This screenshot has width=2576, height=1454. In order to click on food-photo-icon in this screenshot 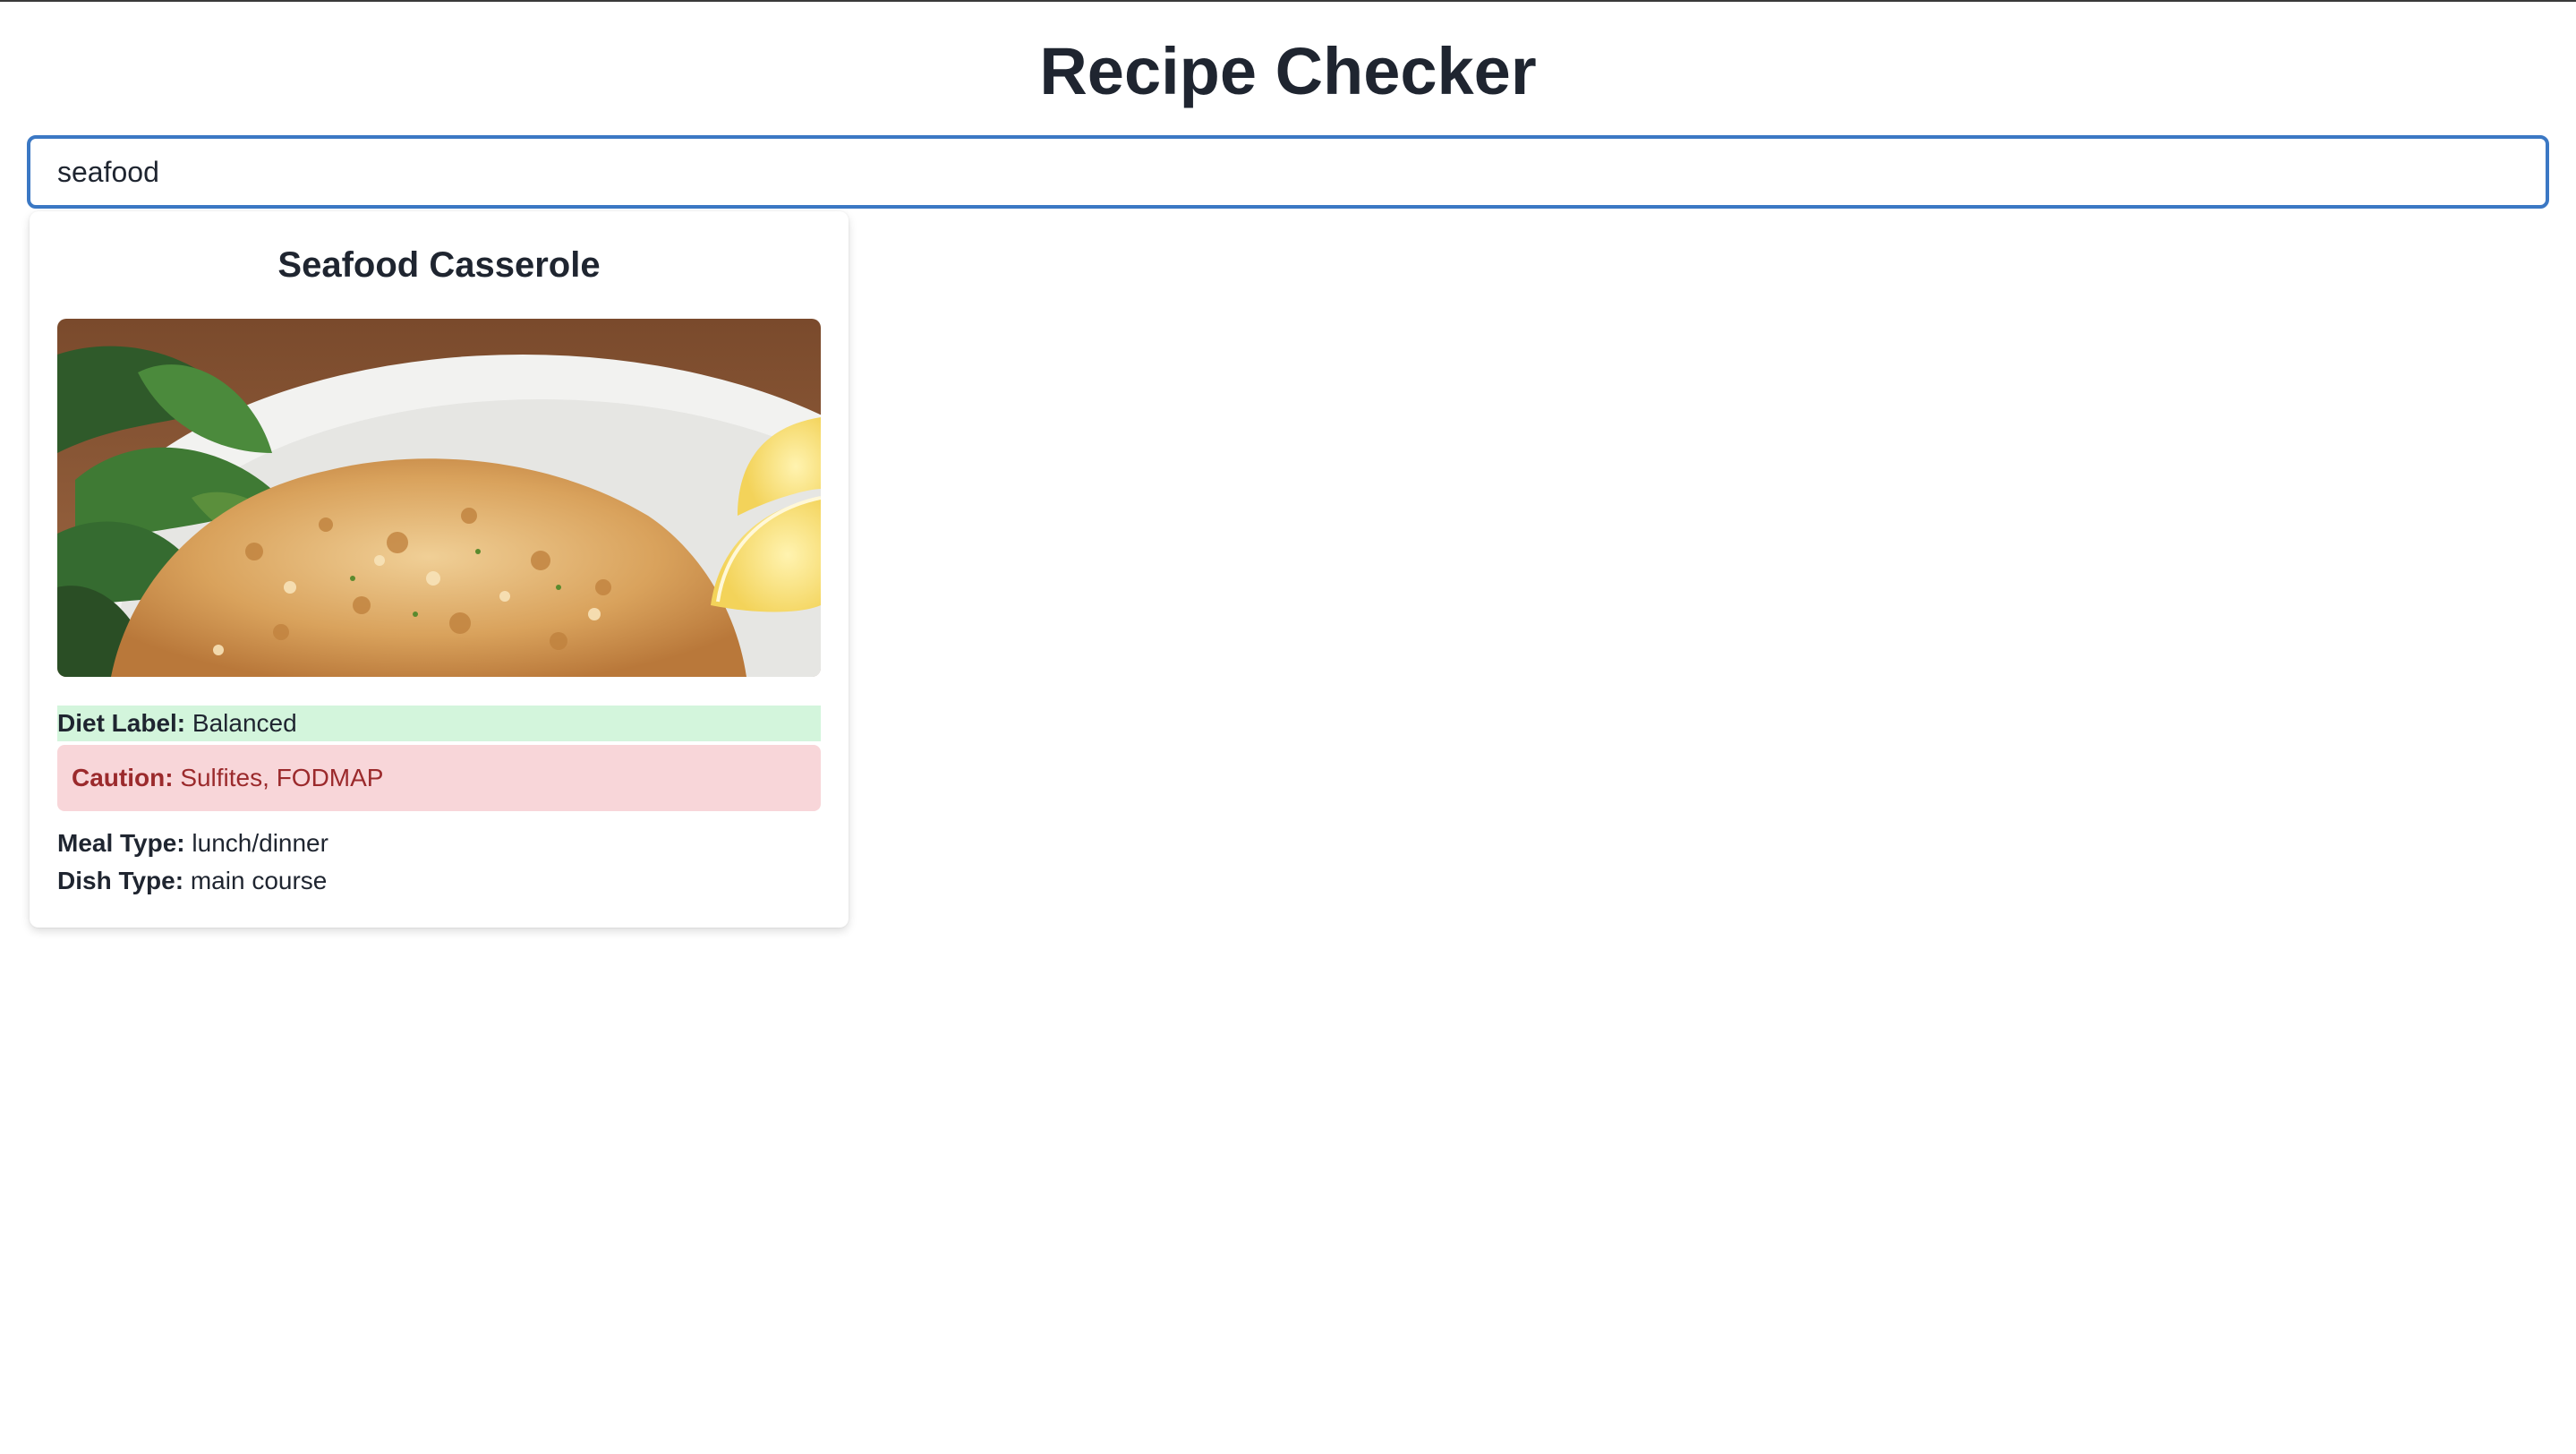, I will do `click(439, 498)`.